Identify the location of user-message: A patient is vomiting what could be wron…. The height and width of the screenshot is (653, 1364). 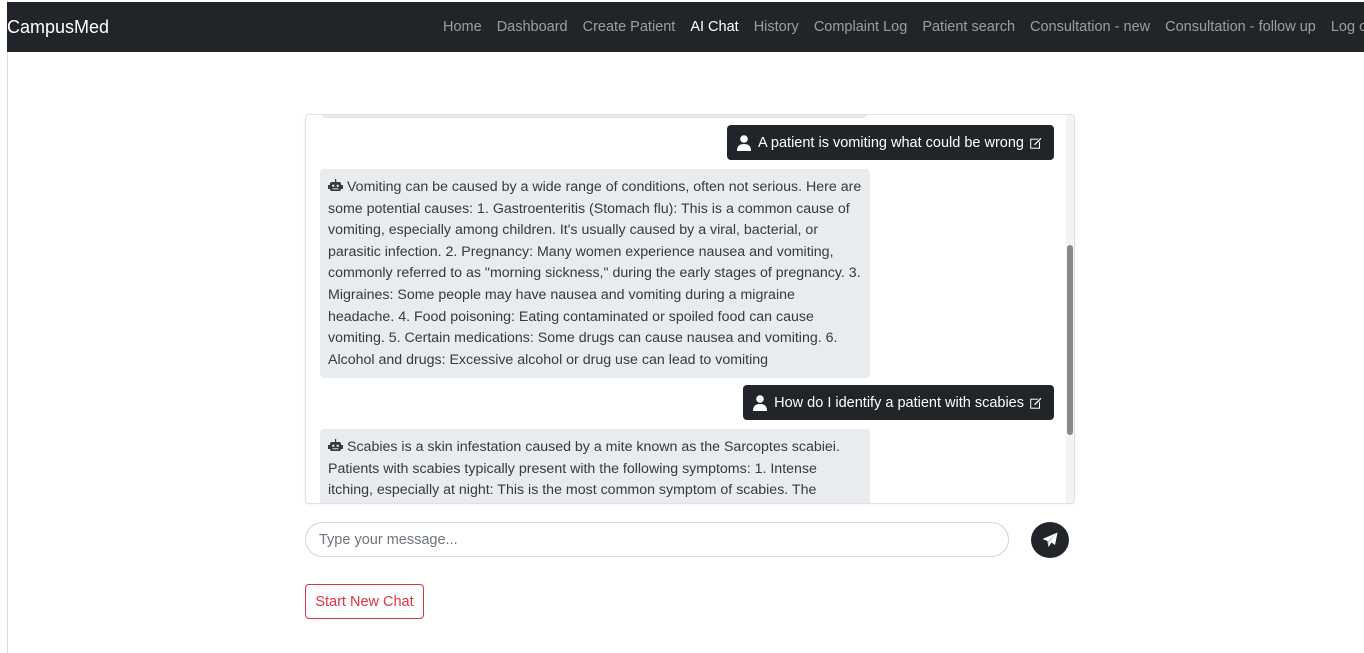
(890, 142).